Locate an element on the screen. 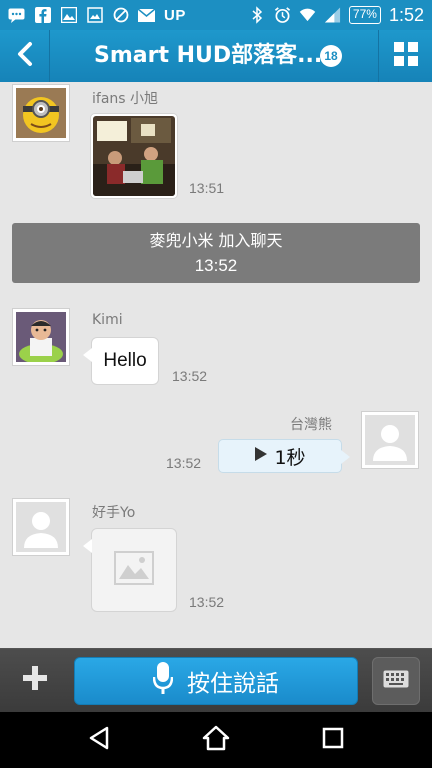 The height and width of the screenshot is (768, 432). back-arrow-icon is located at coordinates (25, 56).